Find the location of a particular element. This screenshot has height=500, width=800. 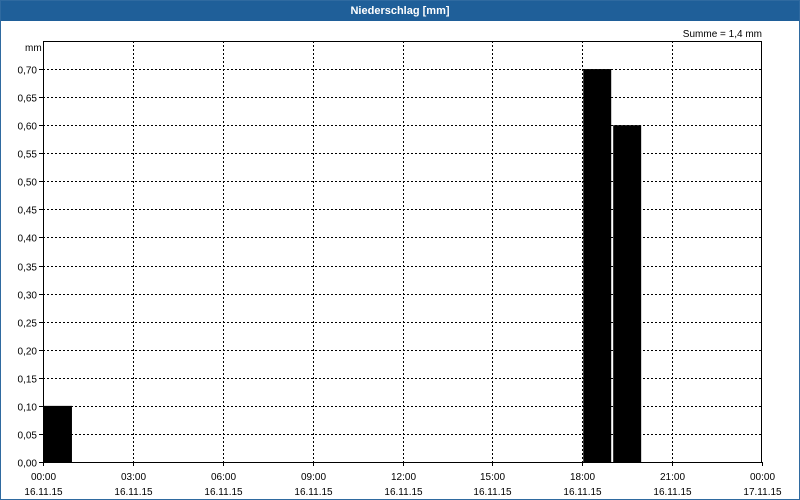

y-tick-label: 0,60 is located at coordinates (28, 127).